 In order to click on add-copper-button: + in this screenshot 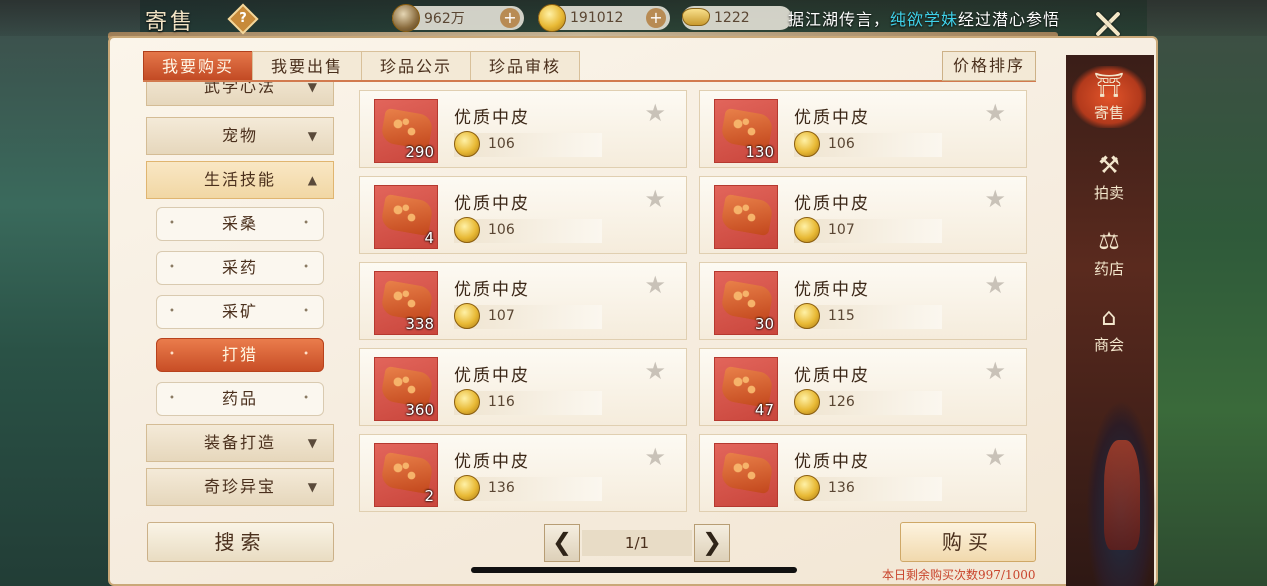, I will do `click(510, 18)`.